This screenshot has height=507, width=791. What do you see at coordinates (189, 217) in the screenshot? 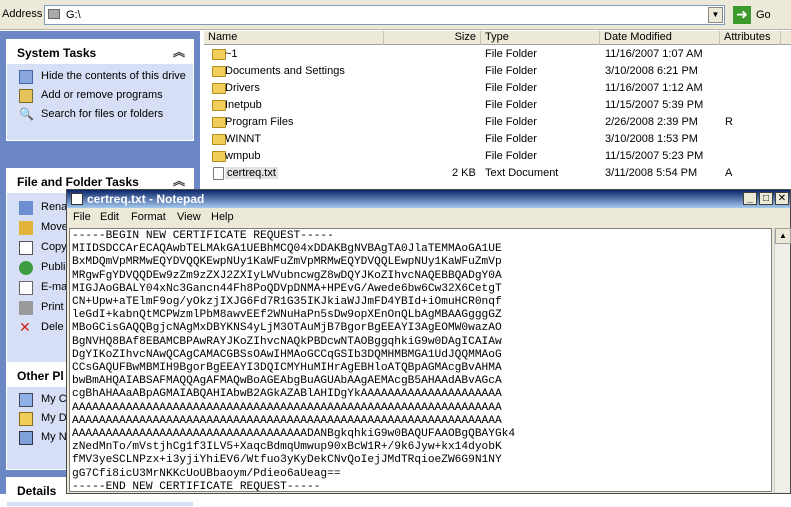
I see `menu-view: View` at bounding box center [189, 217].